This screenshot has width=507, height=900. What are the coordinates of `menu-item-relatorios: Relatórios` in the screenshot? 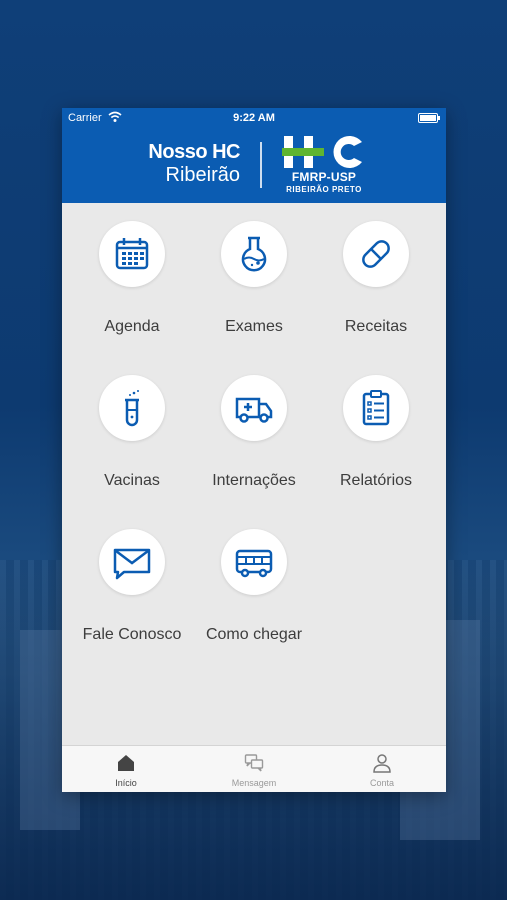 It's located at (376, 432).